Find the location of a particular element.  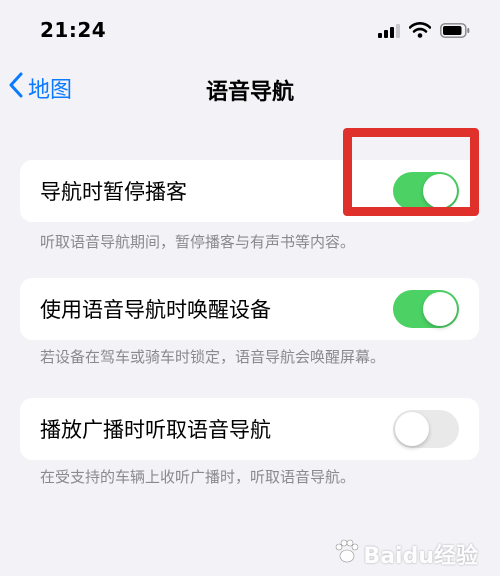

wake-device-toggle is located at coordinates (426, 309).